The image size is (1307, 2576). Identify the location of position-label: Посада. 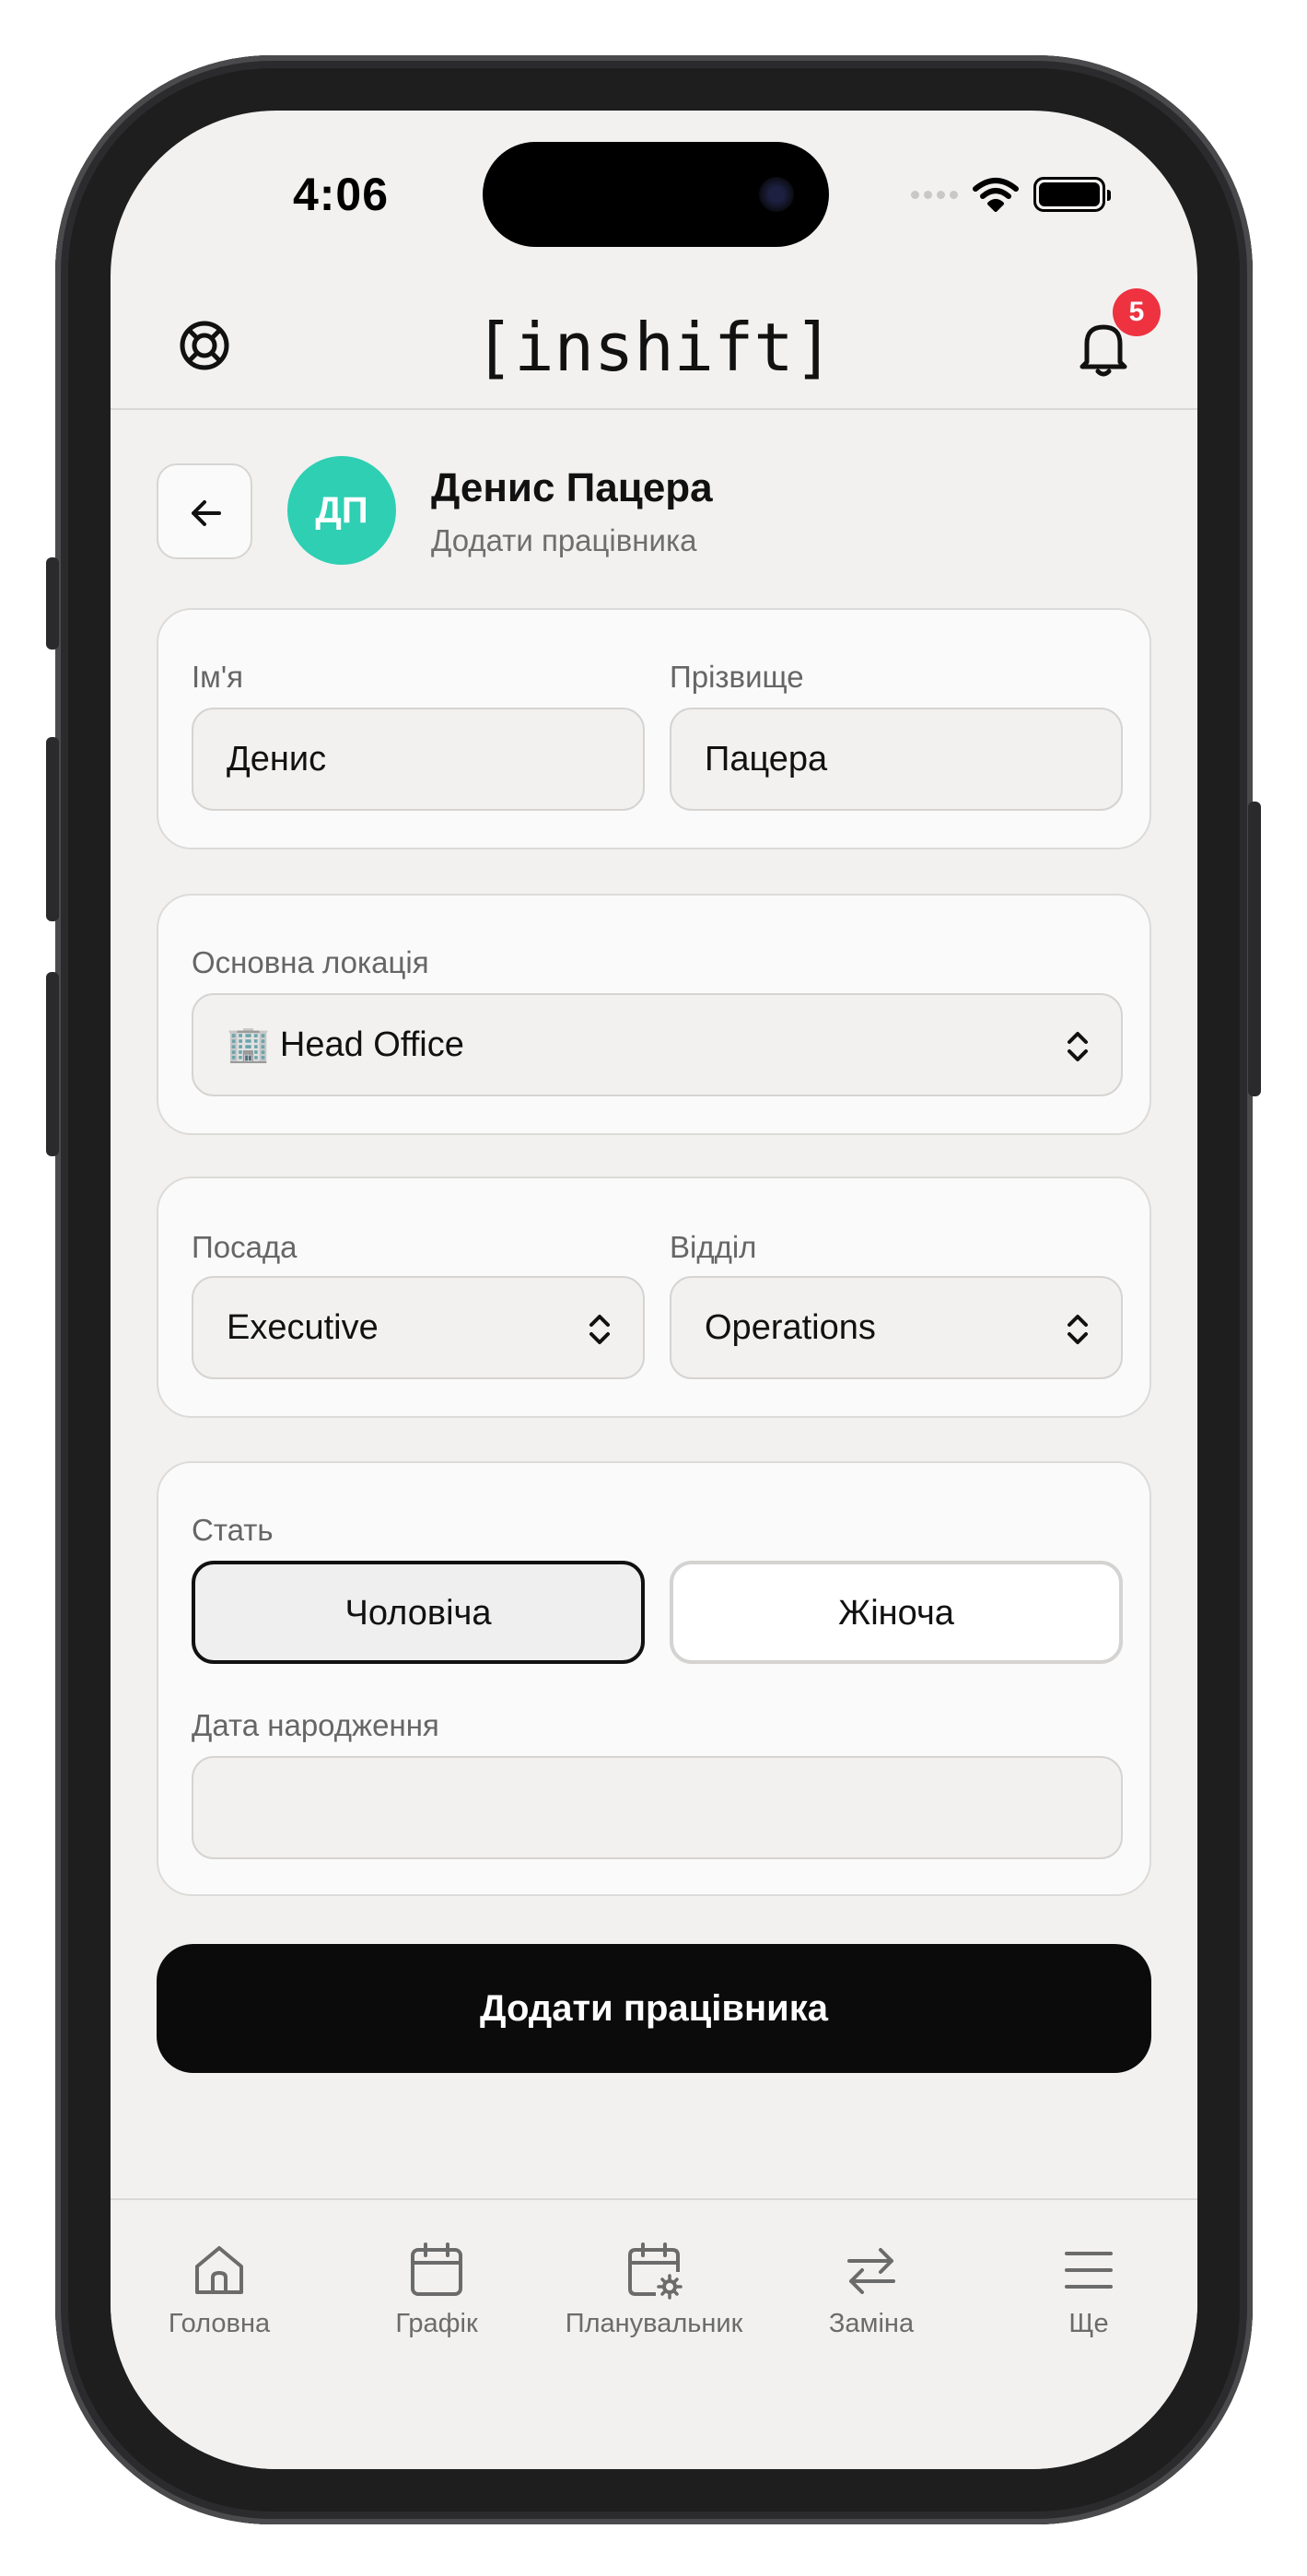
(245, 1247).